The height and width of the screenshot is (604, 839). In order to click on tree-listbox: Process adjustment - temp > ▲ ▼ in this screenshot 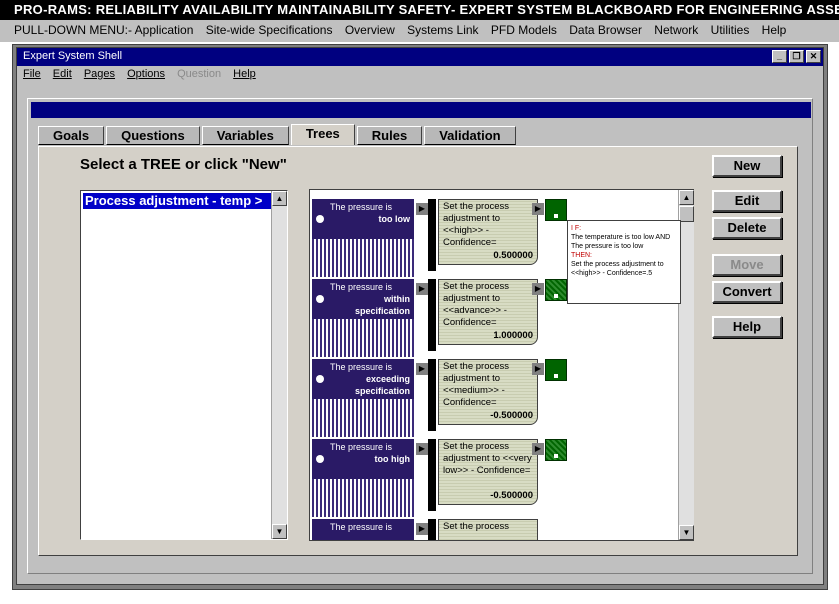, I will do `click(184, 365)`.